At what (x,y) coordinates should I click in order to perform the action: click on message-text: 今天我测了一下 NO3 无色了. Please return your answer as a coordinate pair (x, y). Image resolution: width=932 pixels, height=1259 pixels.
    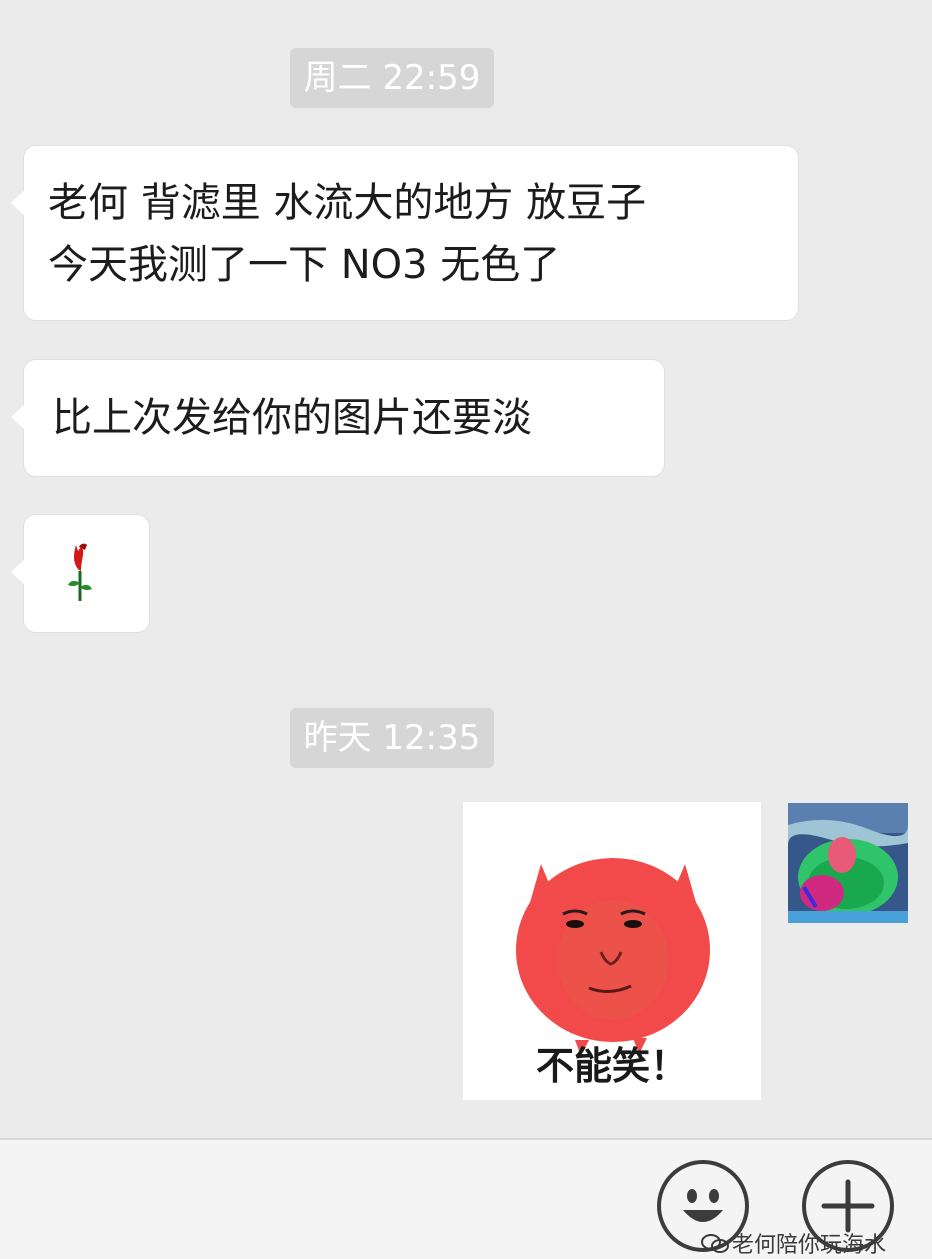
    Looking at the image, I should click on (304, 265).